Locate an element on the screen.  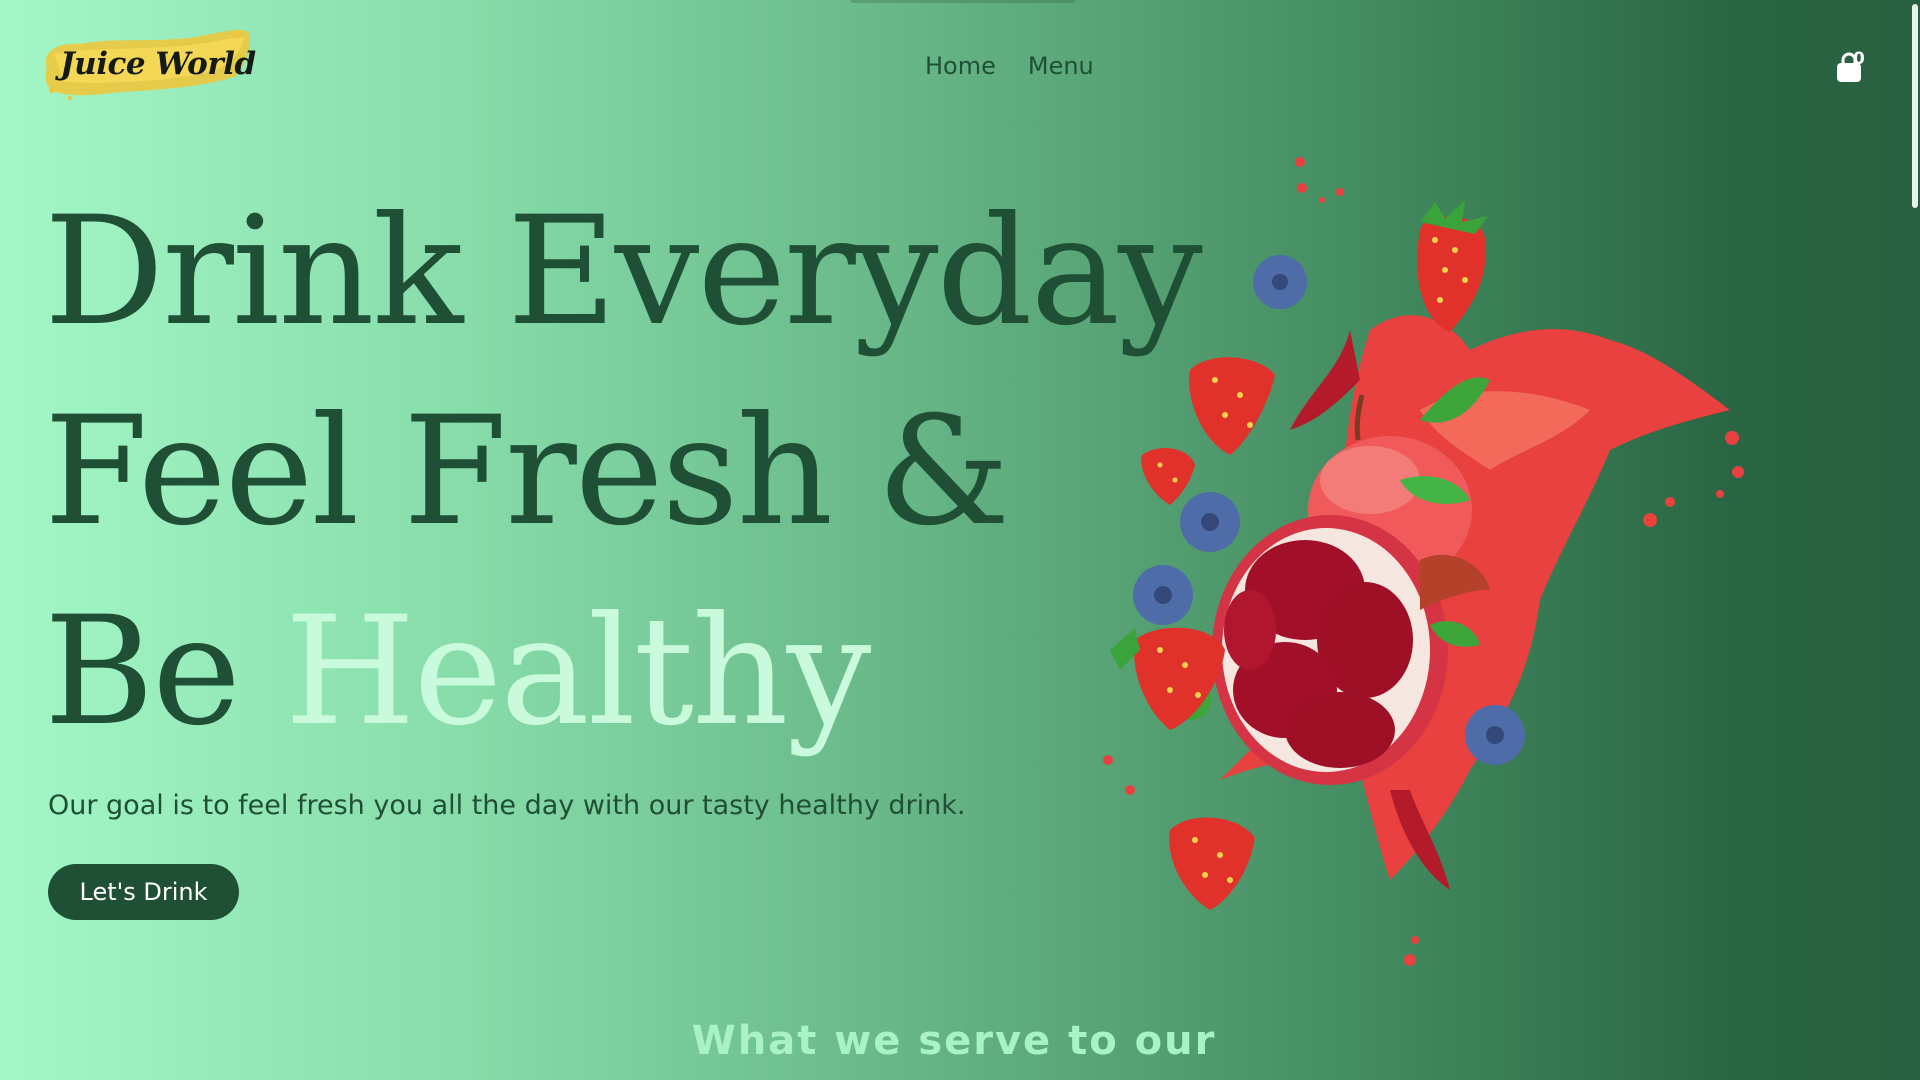
lets-drink-button: Let's Drink is located at coordinates (143, 892).